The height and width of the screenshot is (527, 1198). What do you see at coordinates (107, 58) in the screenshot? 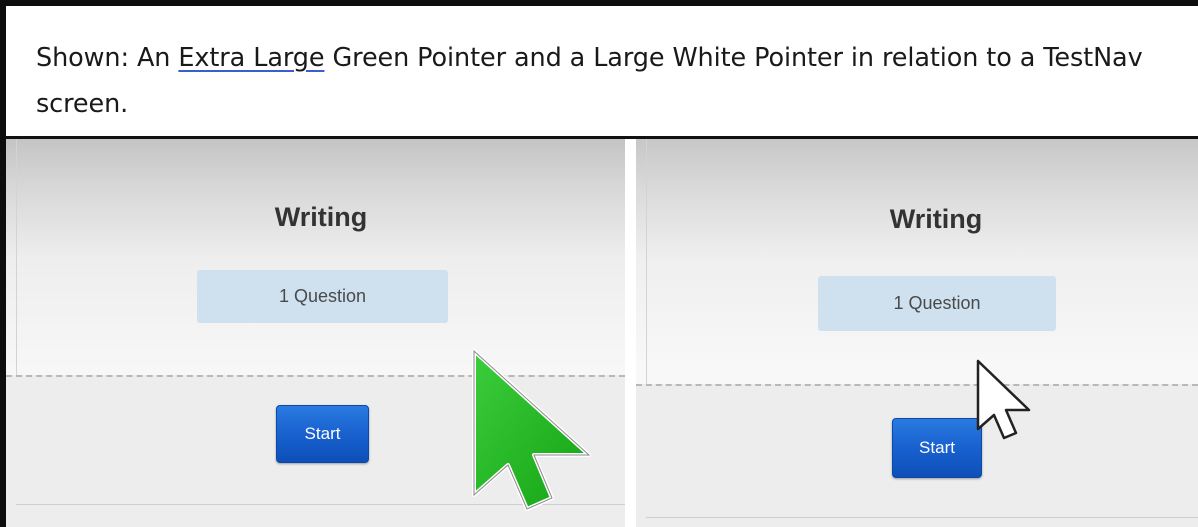
I see `caption-prefix: Shown: An` at bounding box center [107, 58].